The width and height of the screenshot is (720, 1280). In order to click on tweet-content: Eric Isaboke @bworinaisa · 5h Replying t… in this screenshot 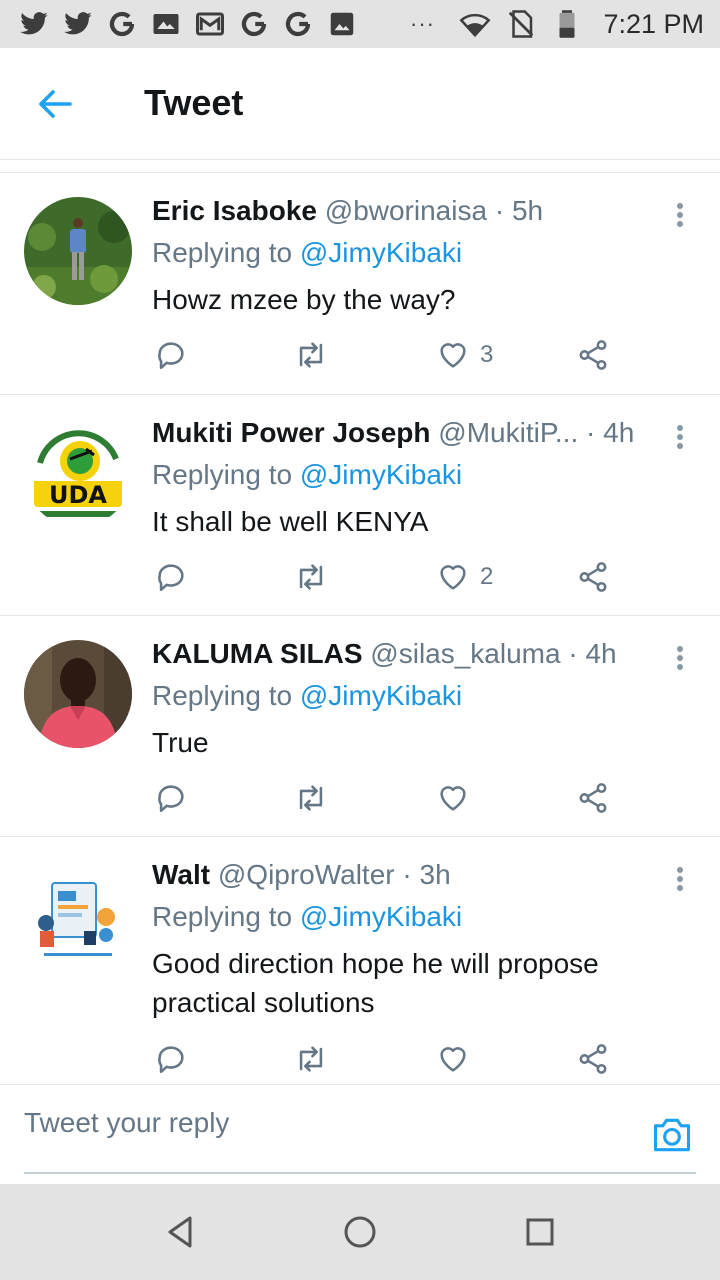, I will do `click(406, 256)`.